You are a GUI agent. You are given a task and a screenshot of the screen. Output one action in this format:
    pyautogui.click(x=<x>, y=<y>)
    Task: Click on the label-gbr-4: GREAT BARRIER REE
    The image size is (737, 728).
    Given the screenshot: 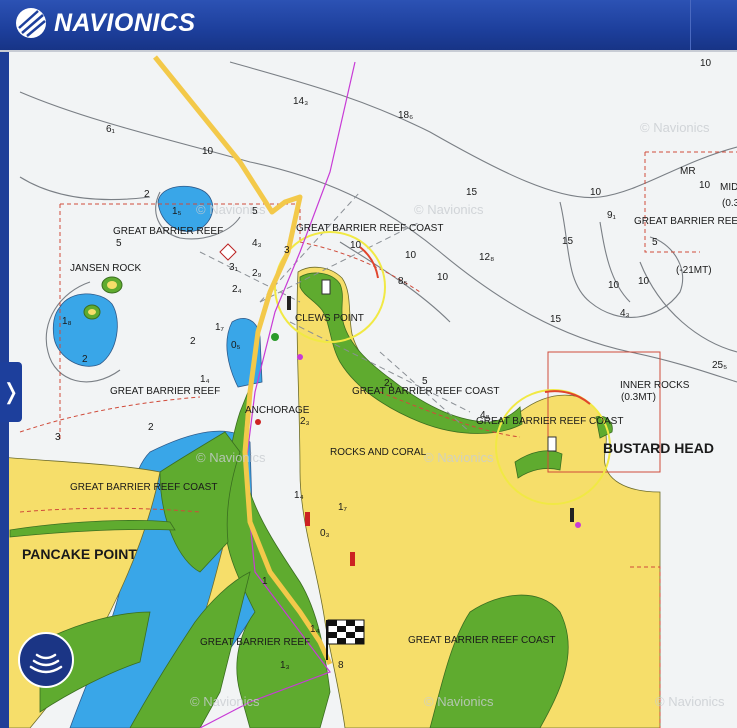 What is the action you would take?
    pyautogui.click(x=685, y=221)
    